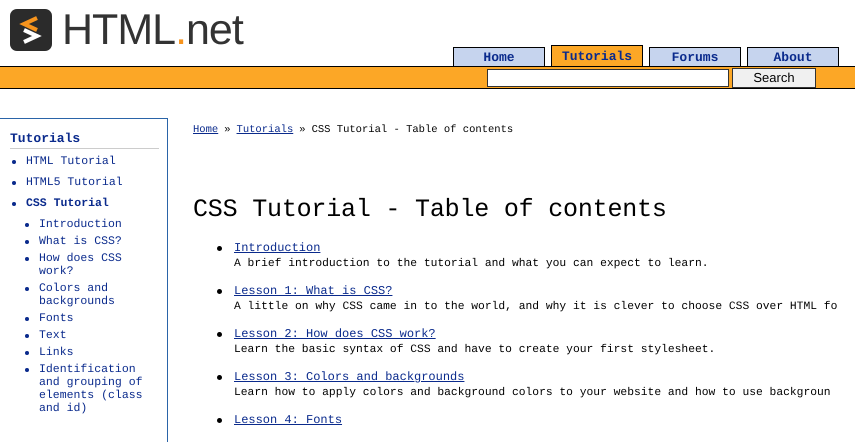 The width and height of the screenshot is (855, 442). What do you see at coordinates (53, 335) in the screenshot?
I see `sidebar-link: Text` at bounding box center [53, 335].